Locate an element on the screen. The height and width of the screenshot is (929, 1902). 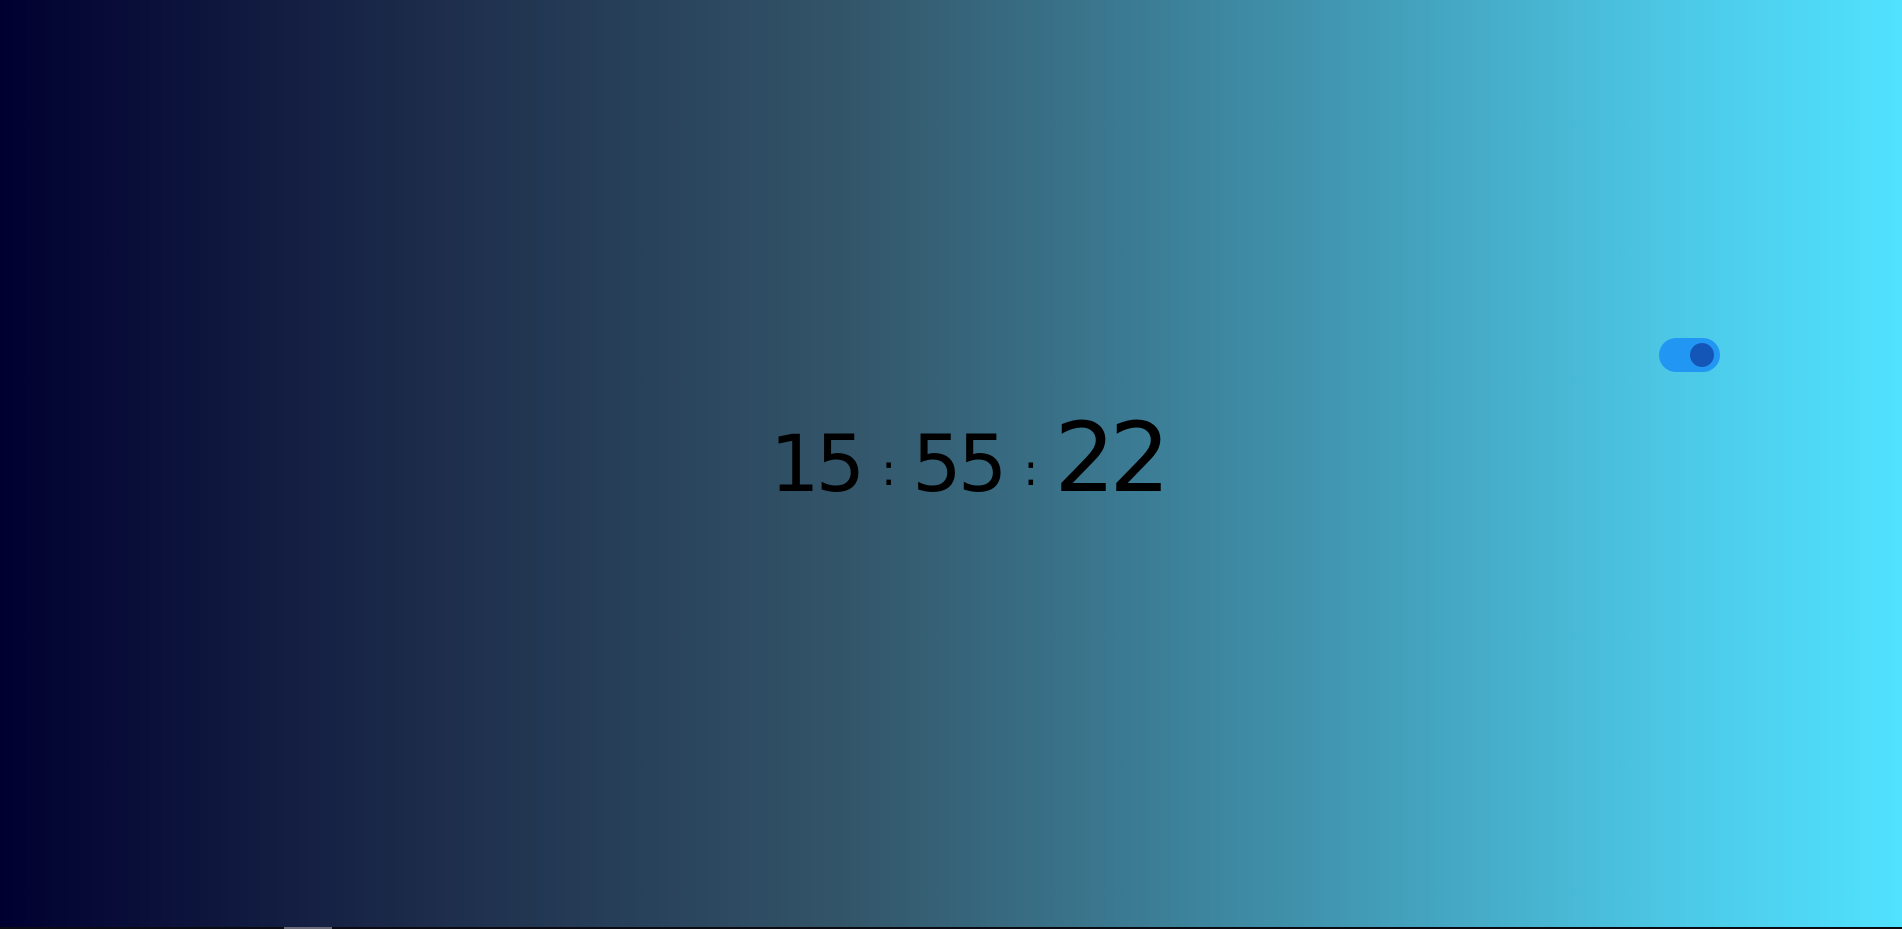
theme-toggle-switch is located at coordinates (1689, 355).